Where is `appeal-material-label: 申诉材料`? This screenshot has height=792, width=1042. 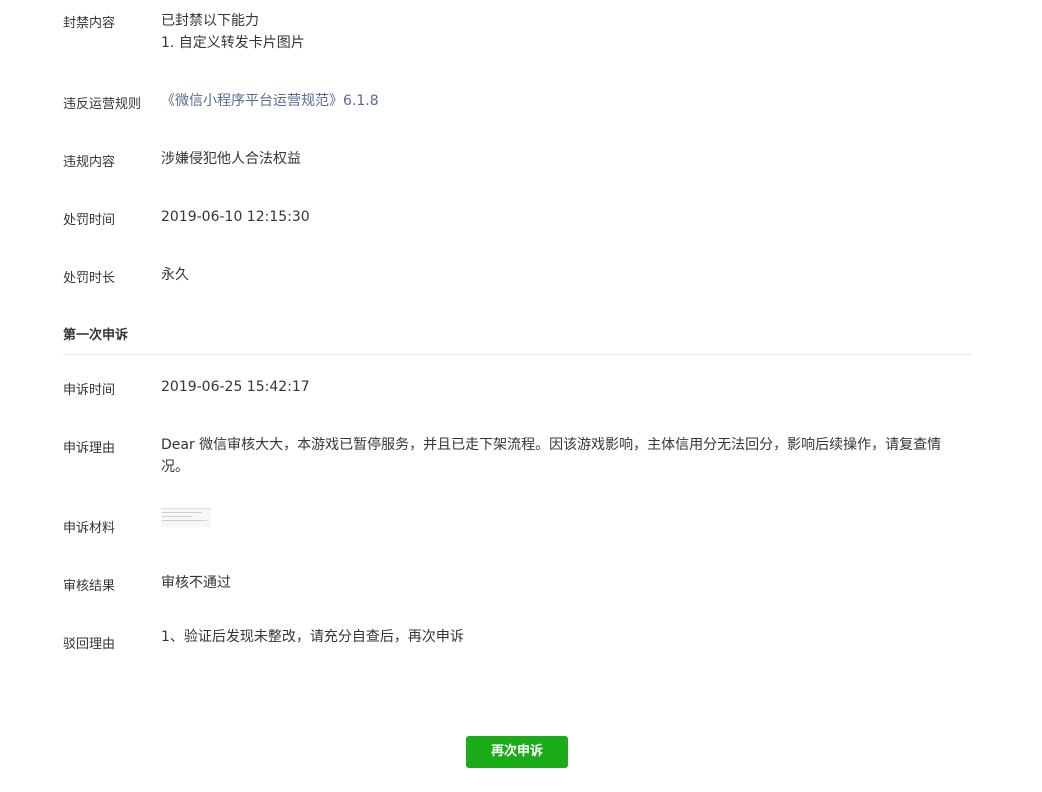 appeal-material-label: 申诉材料 is located at coordinates (89, 528).